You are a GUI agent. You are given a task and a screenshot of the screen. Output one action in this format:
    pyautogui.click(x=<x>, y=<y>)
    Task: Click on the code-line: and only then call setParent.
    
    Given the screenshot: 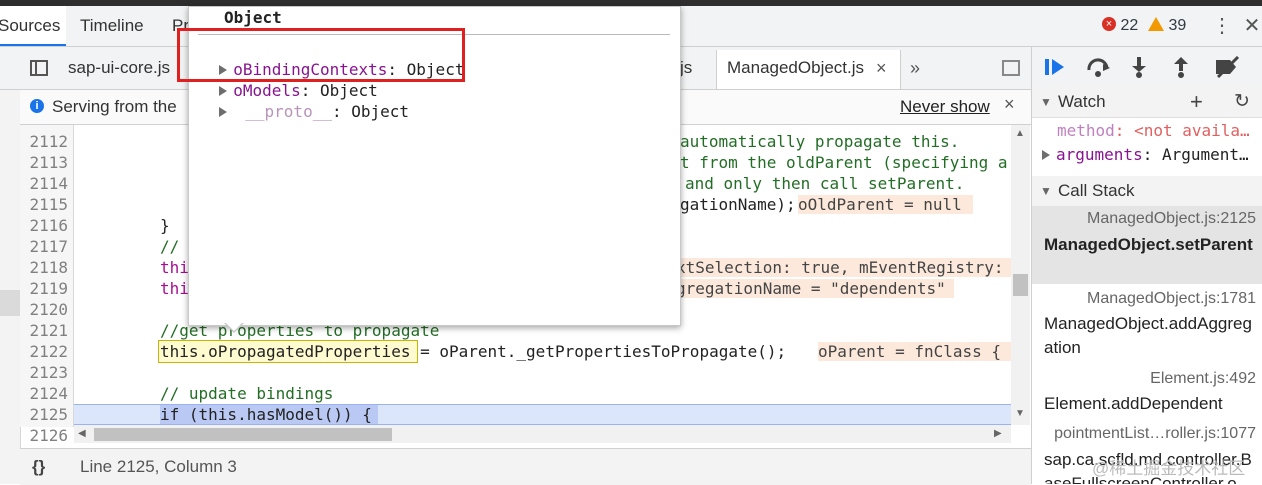 What is the action you would take?
    pyautogui.click(x=825, y=183)
    